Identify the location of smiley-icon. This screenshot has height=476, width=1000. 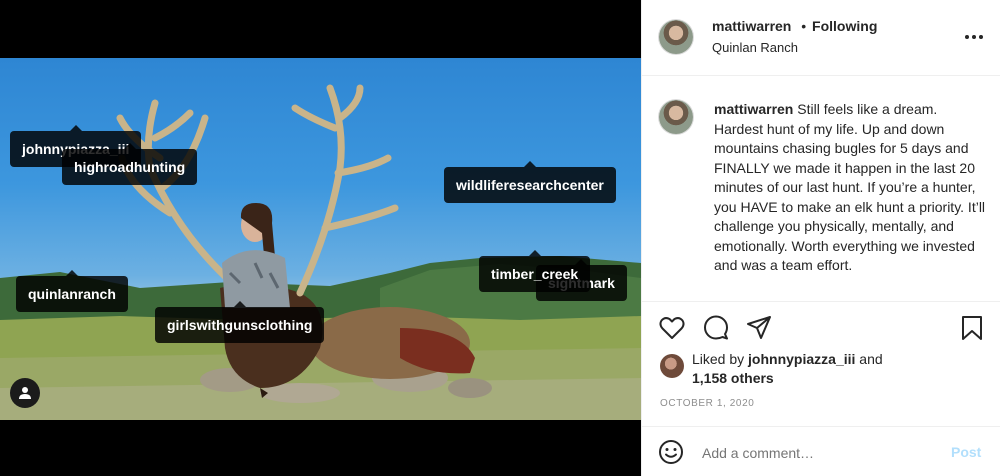
(671, 452).